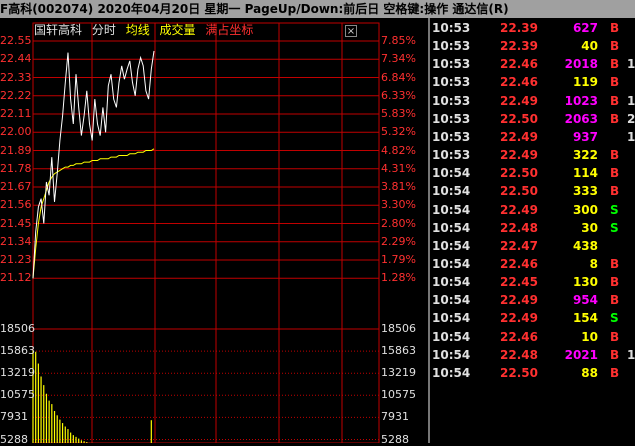  I want to click on tick-price: 22.47, so click(519, 245).